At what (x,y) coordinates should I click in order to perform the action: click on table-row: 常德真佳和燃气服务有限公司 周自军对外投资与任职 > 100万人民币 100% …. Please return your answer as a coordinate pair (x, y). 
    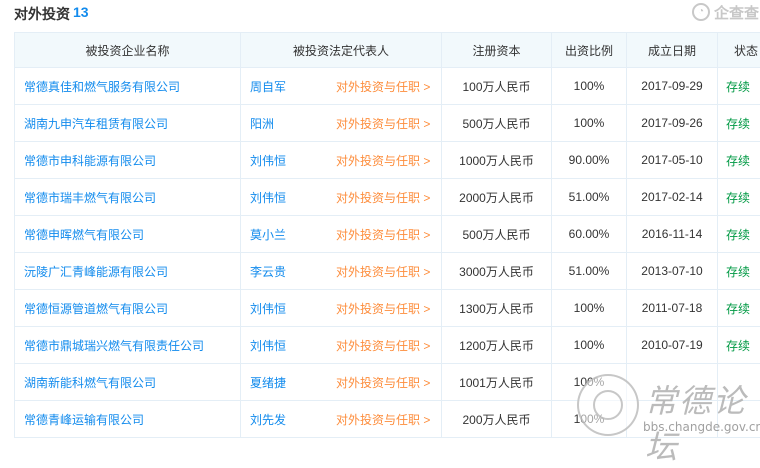
    Looking at the image, I should click on (387, 86).